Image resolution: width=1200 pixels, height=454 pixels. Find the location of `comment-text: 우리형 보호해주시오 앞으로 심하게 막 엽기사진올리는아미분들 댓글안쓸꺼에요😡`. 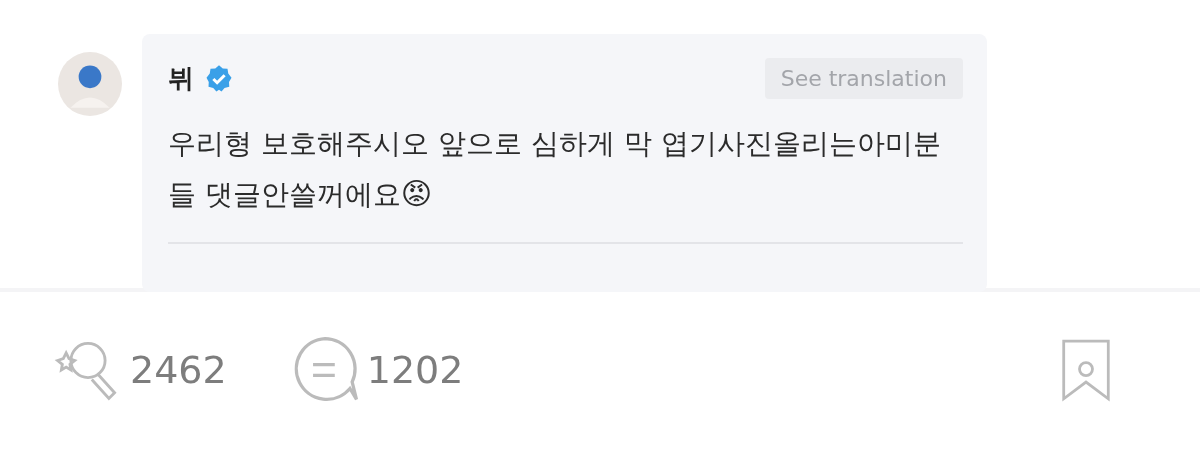

comment-text: 우리형 보호해주시오 앞으로 심하게 막 엽기사진올리는아미분들 댓글안쓸꺼에요😡 is located at coordinates (555, 169).